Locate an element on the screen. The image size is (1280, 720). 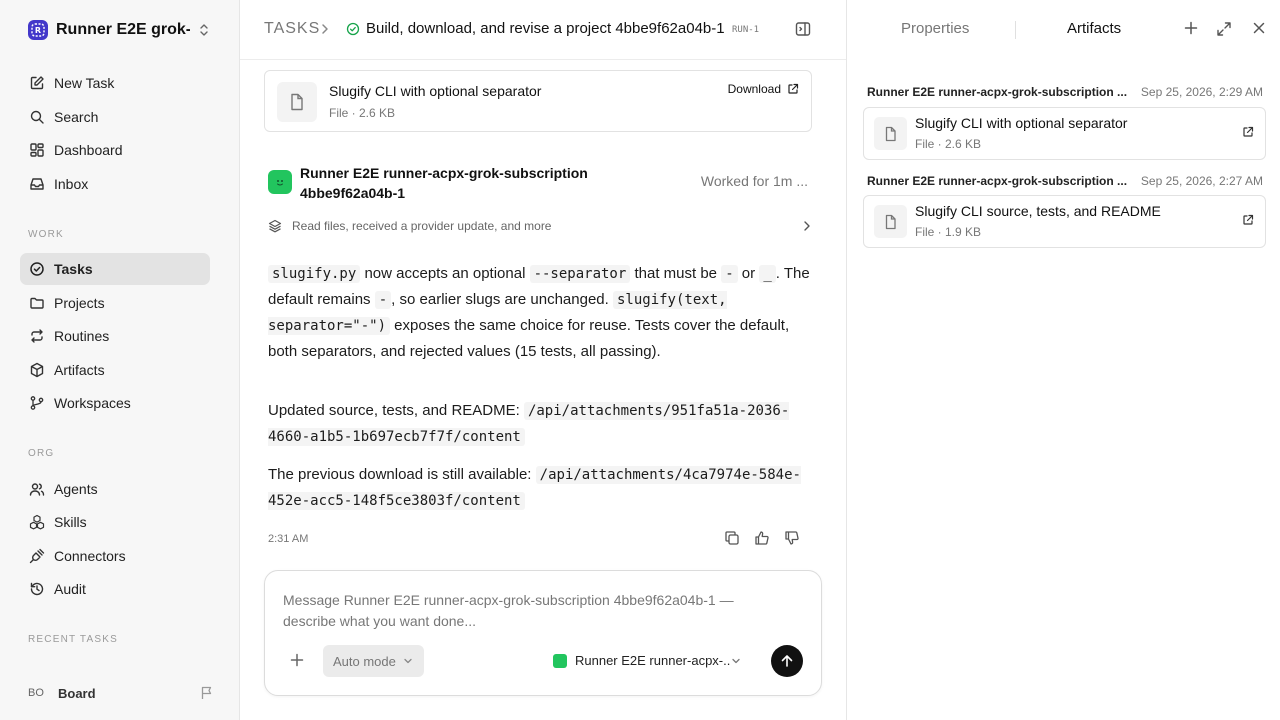
tab-properties: Properties is located at coordinates (935, 28).